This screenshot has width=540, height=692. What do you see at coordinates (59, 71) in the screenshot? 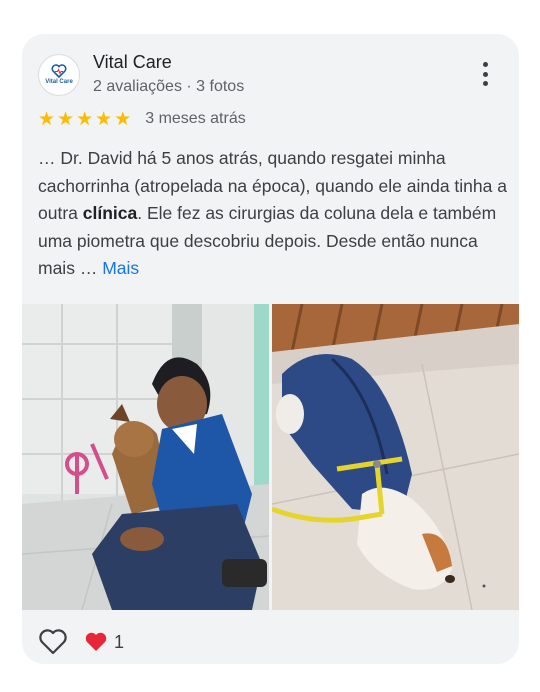
I see `vital-care-logo-icon` at bounding box center [59, 71].